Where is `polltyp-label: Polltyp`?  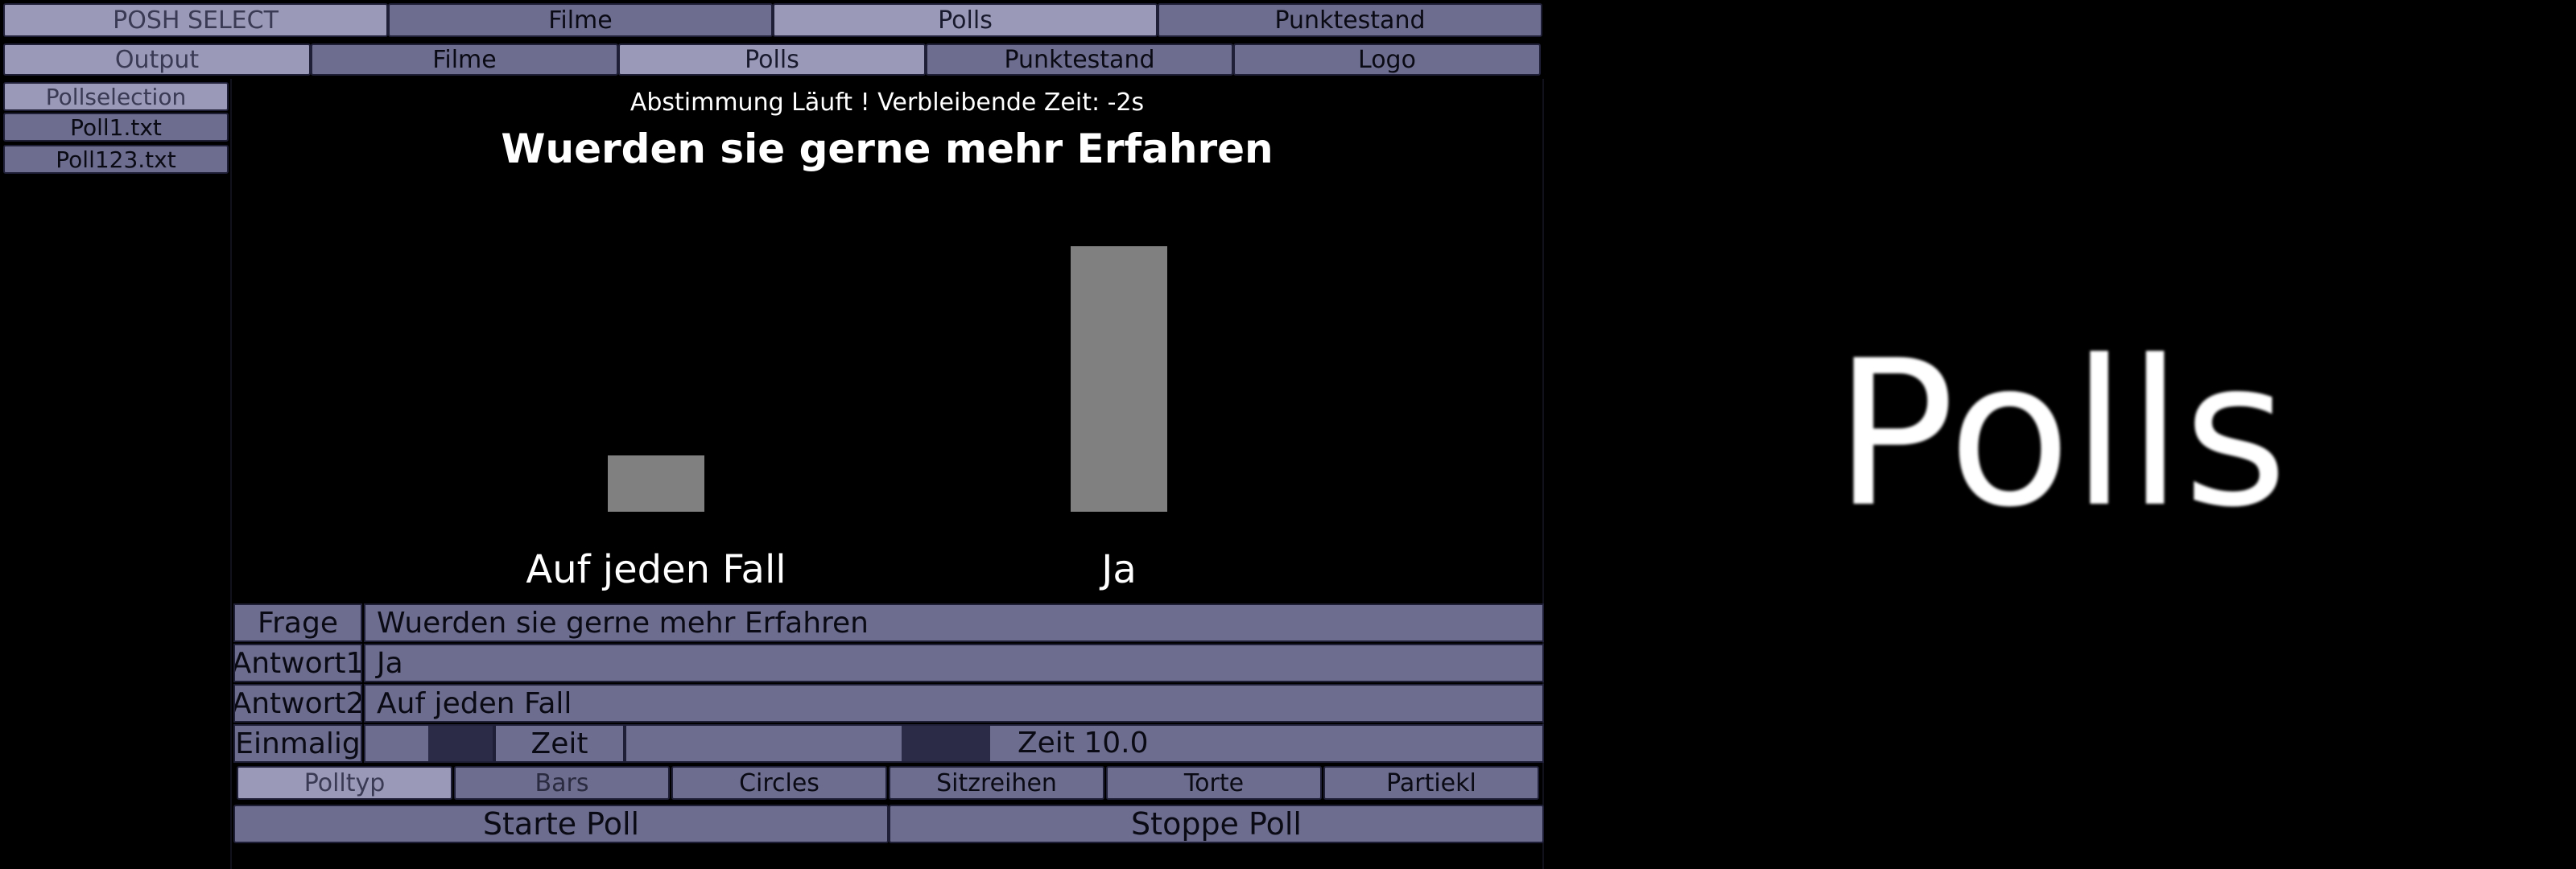
polltyp-label: Polltyp is located at coordinates (344, 783).